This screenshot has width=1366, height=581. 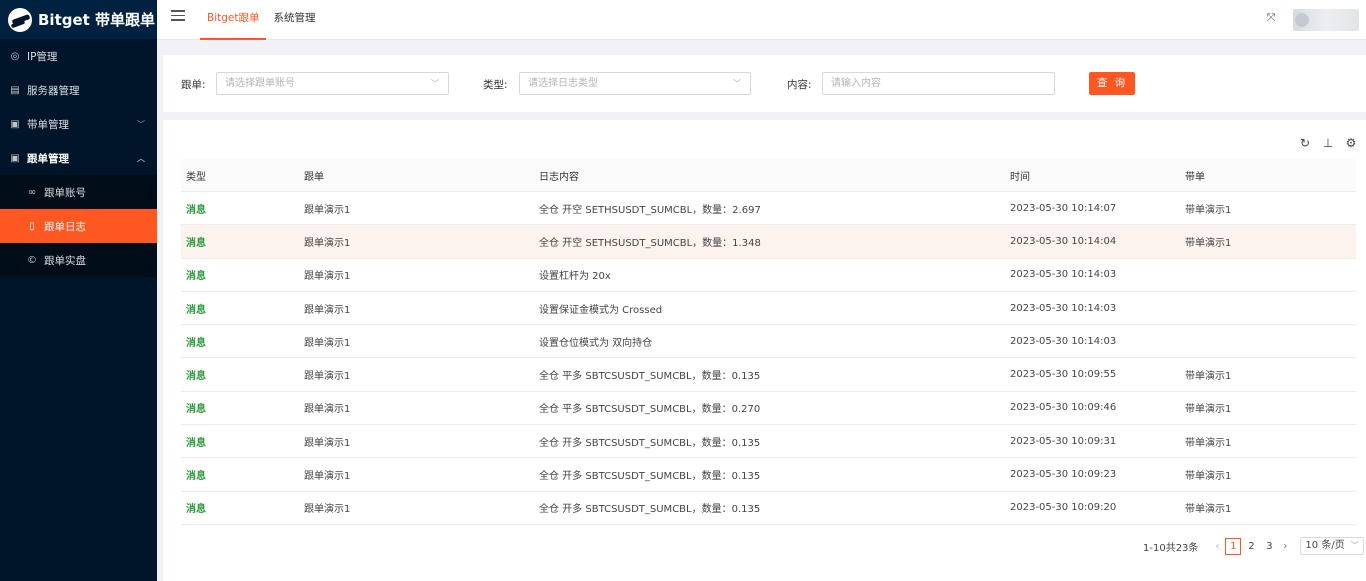 I want to click on copyright-icon: ©, so click(x=32, y=260).